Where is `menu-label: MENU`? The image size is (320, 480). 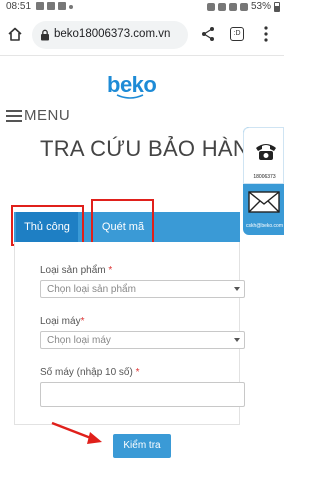 menu-label: MENU is located at coordinates (47, 115).